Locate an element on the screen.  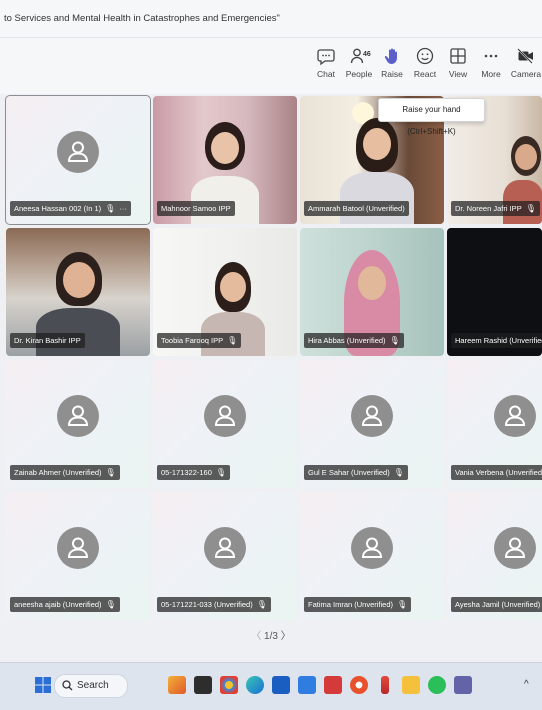
participant-tile: Ayesha Jamil (Unverified) is located at coordinates (494, 556).